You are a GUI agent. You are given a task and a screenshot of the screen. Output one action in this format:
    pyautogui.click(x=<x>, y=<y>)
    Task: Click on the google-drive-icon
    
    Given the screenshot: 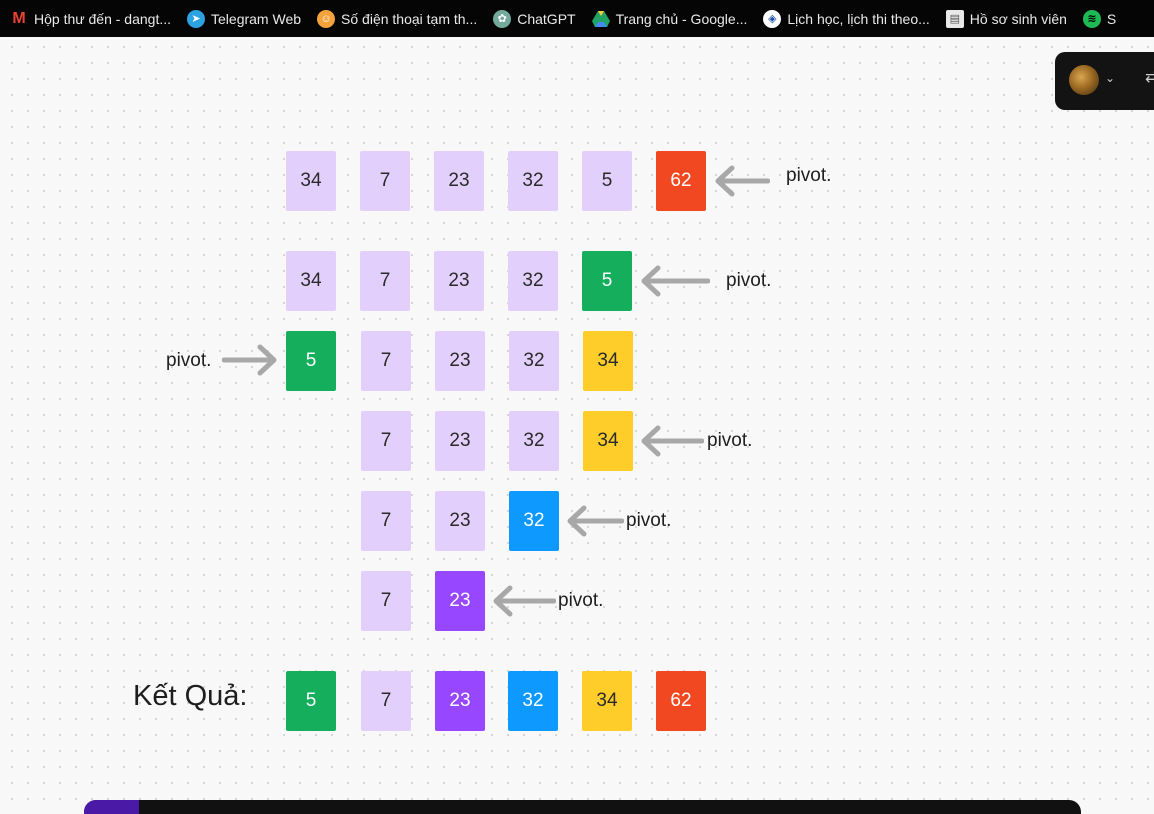 What is the action you would take?
    pyautogui.click(x=600, y=19)
    